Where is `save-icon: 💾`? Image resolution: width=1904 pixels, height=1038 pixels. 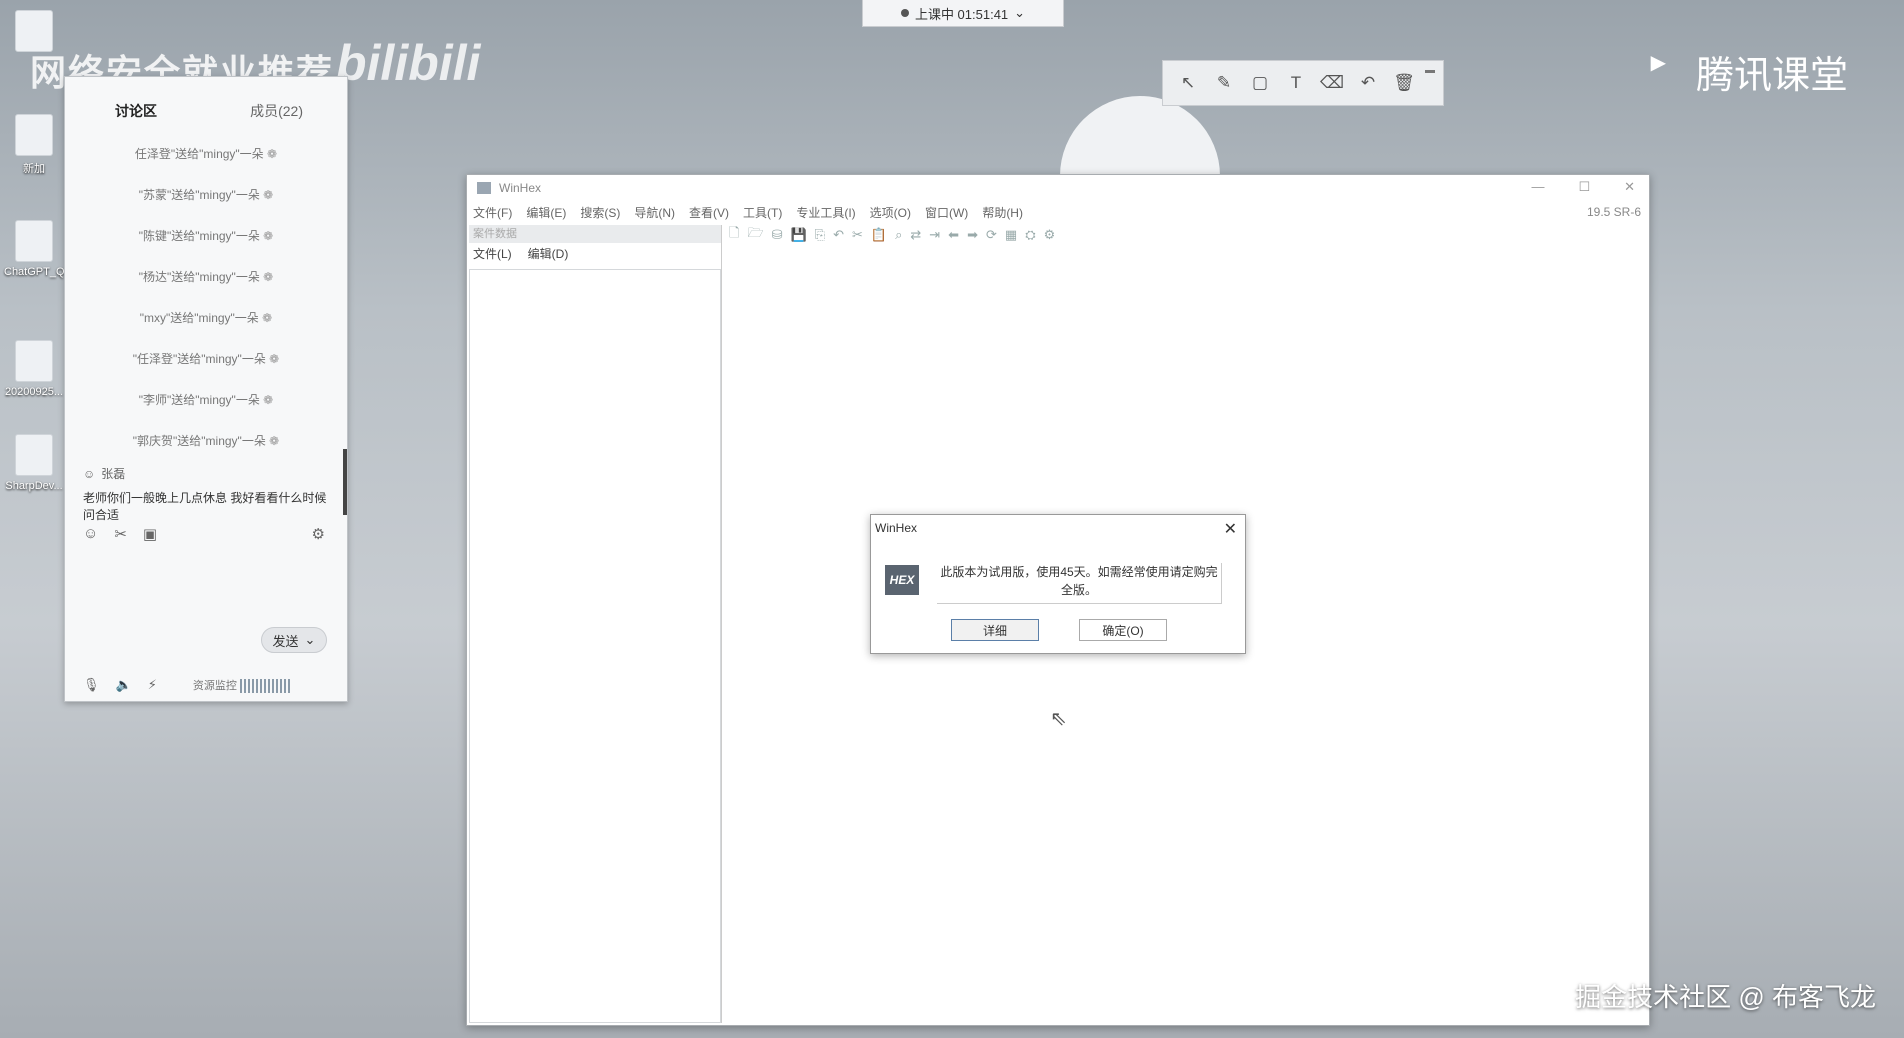
save-icon: 💾 is located at coordinates (798, 235).